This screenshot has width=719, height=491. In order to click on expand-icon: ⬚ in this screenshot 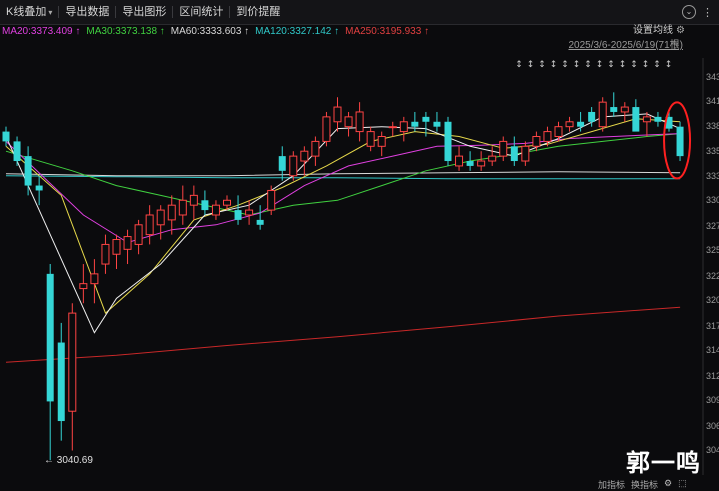, I will do `click(682, 484)`.